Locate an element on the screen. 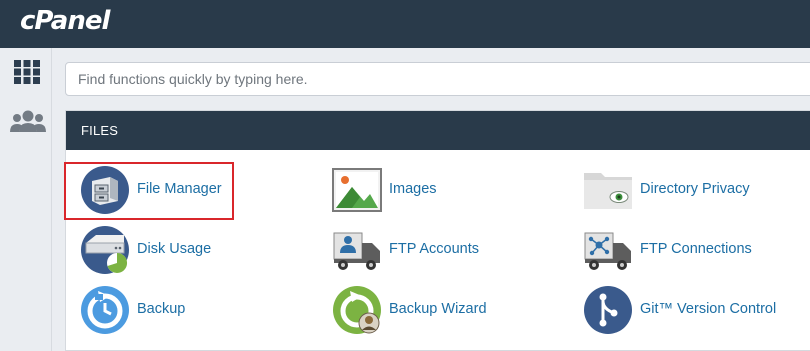 The width and height of the screenshot is (810, 351). backup-label: Backup is located at coordinates (161, 309).